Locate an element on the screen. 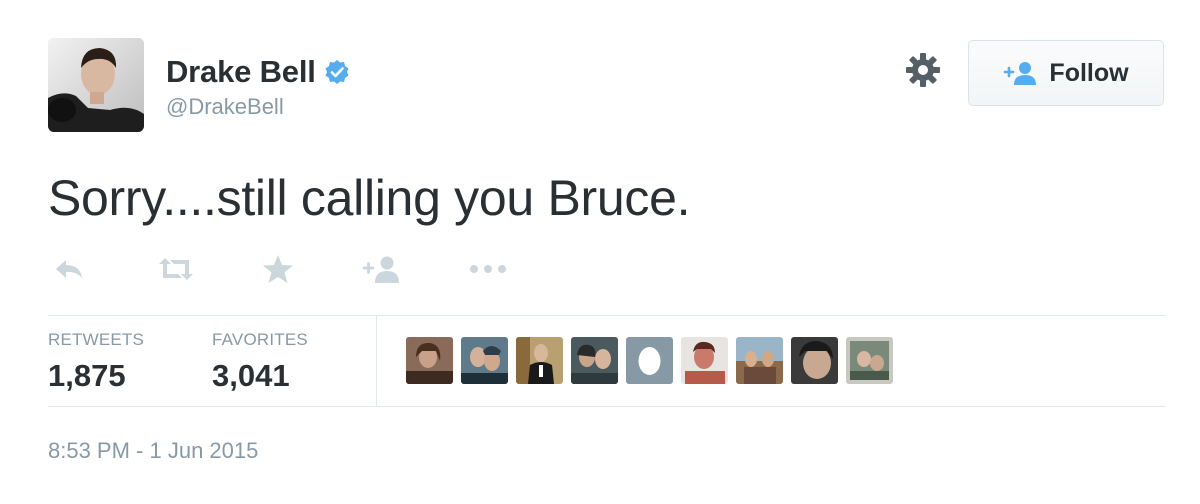 The height and width of the screenshot is (504, 1200). follow-button: Follow is located at coordinates (1066, 73).